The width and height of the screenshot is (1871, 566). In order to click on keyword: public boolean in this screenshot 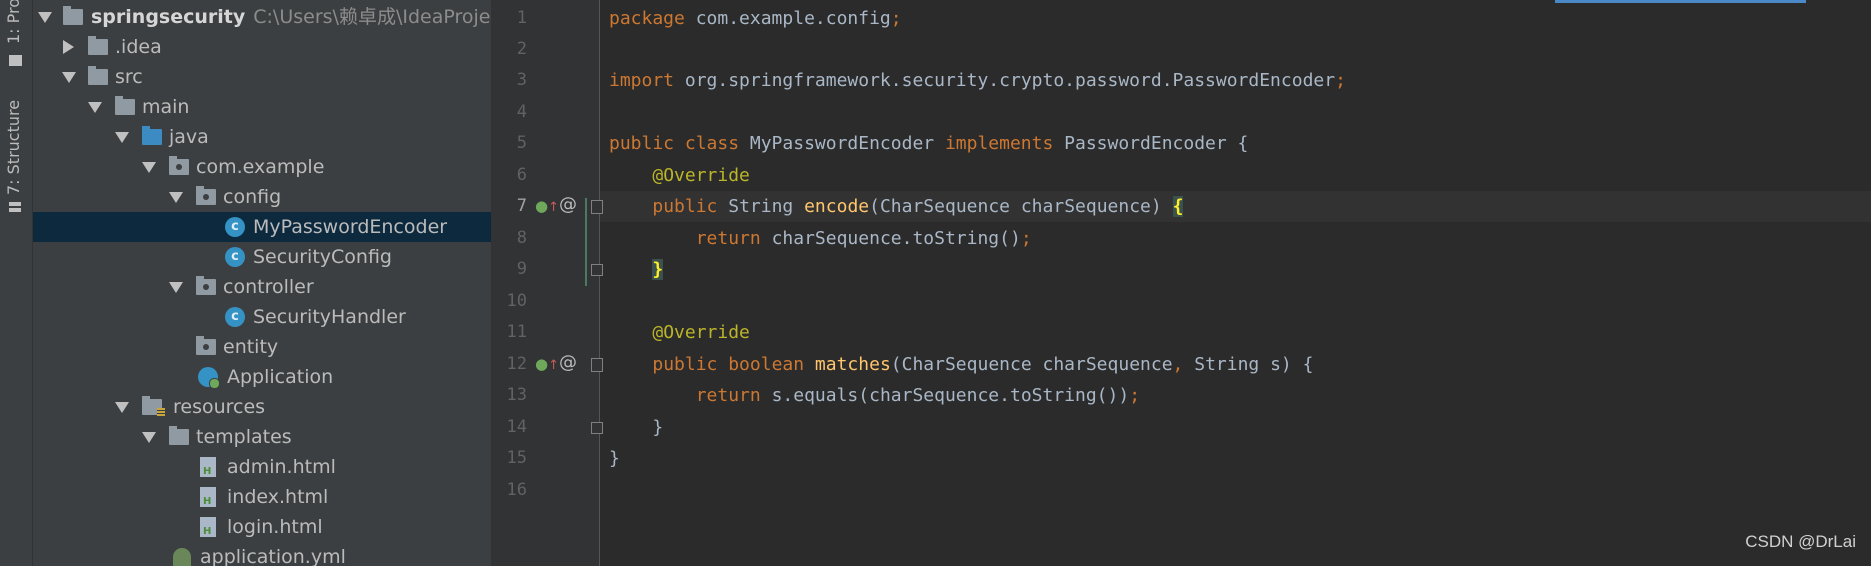, I will do `click(728, 364)`.